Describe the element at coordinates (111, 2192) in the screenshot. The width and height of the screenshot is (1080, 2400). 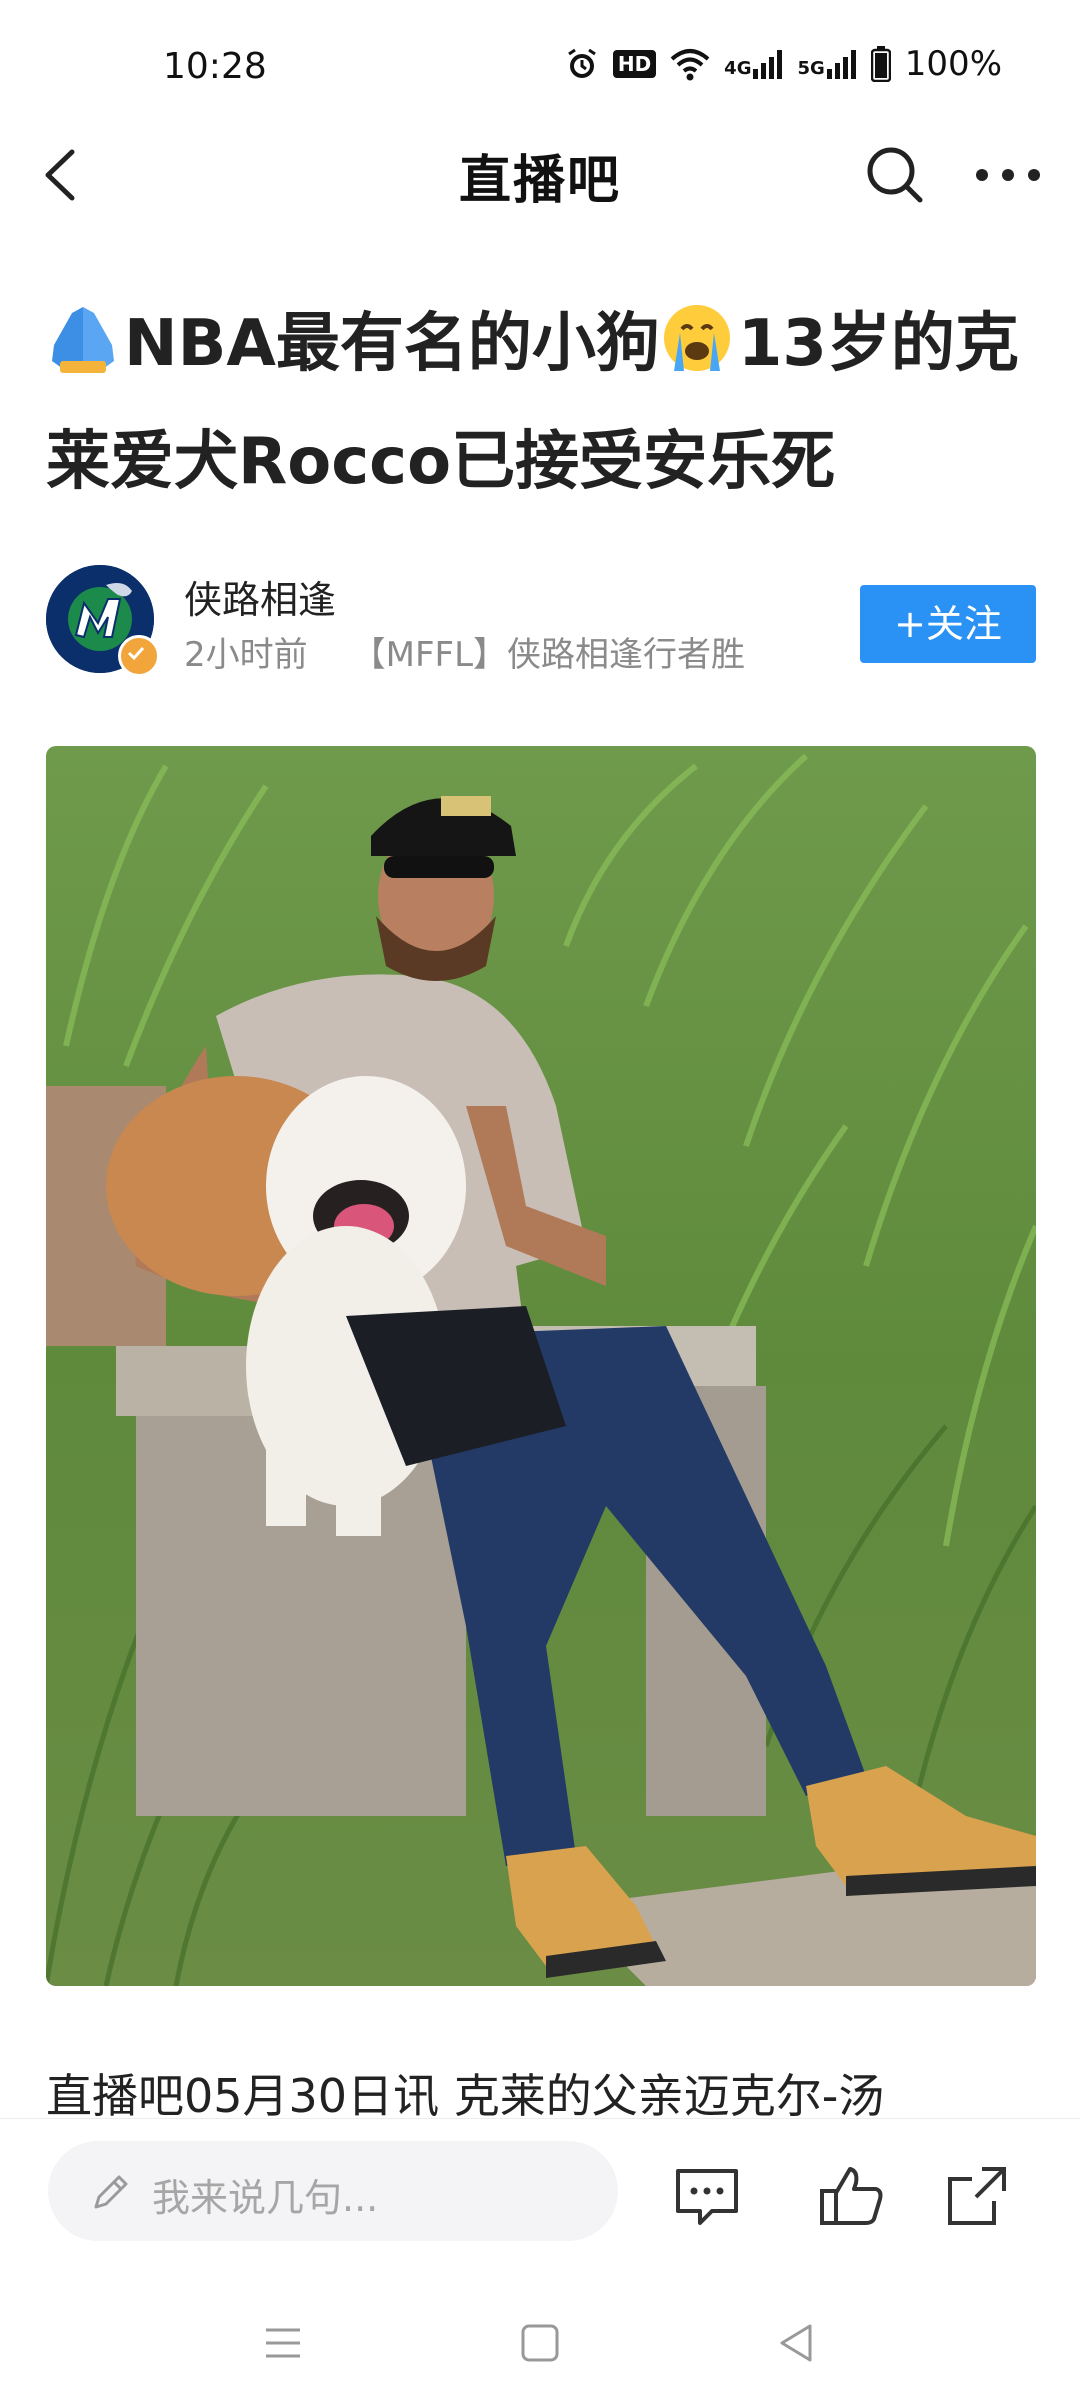
I see `pencil-icon` at that location.